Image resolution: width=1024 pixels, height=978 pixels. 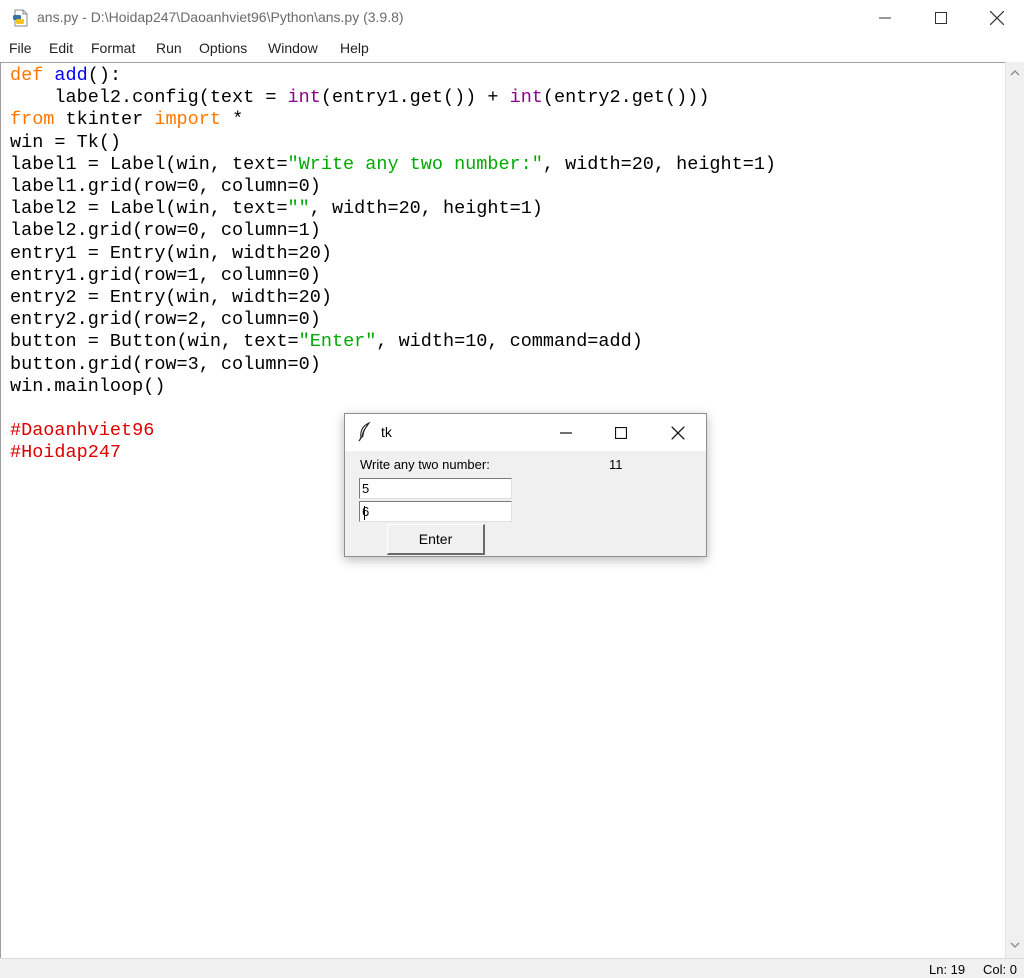 What do you see at coordinates (232, 120) in the screenshot?
I see `code-token: *` at bounding box center [232, 120].